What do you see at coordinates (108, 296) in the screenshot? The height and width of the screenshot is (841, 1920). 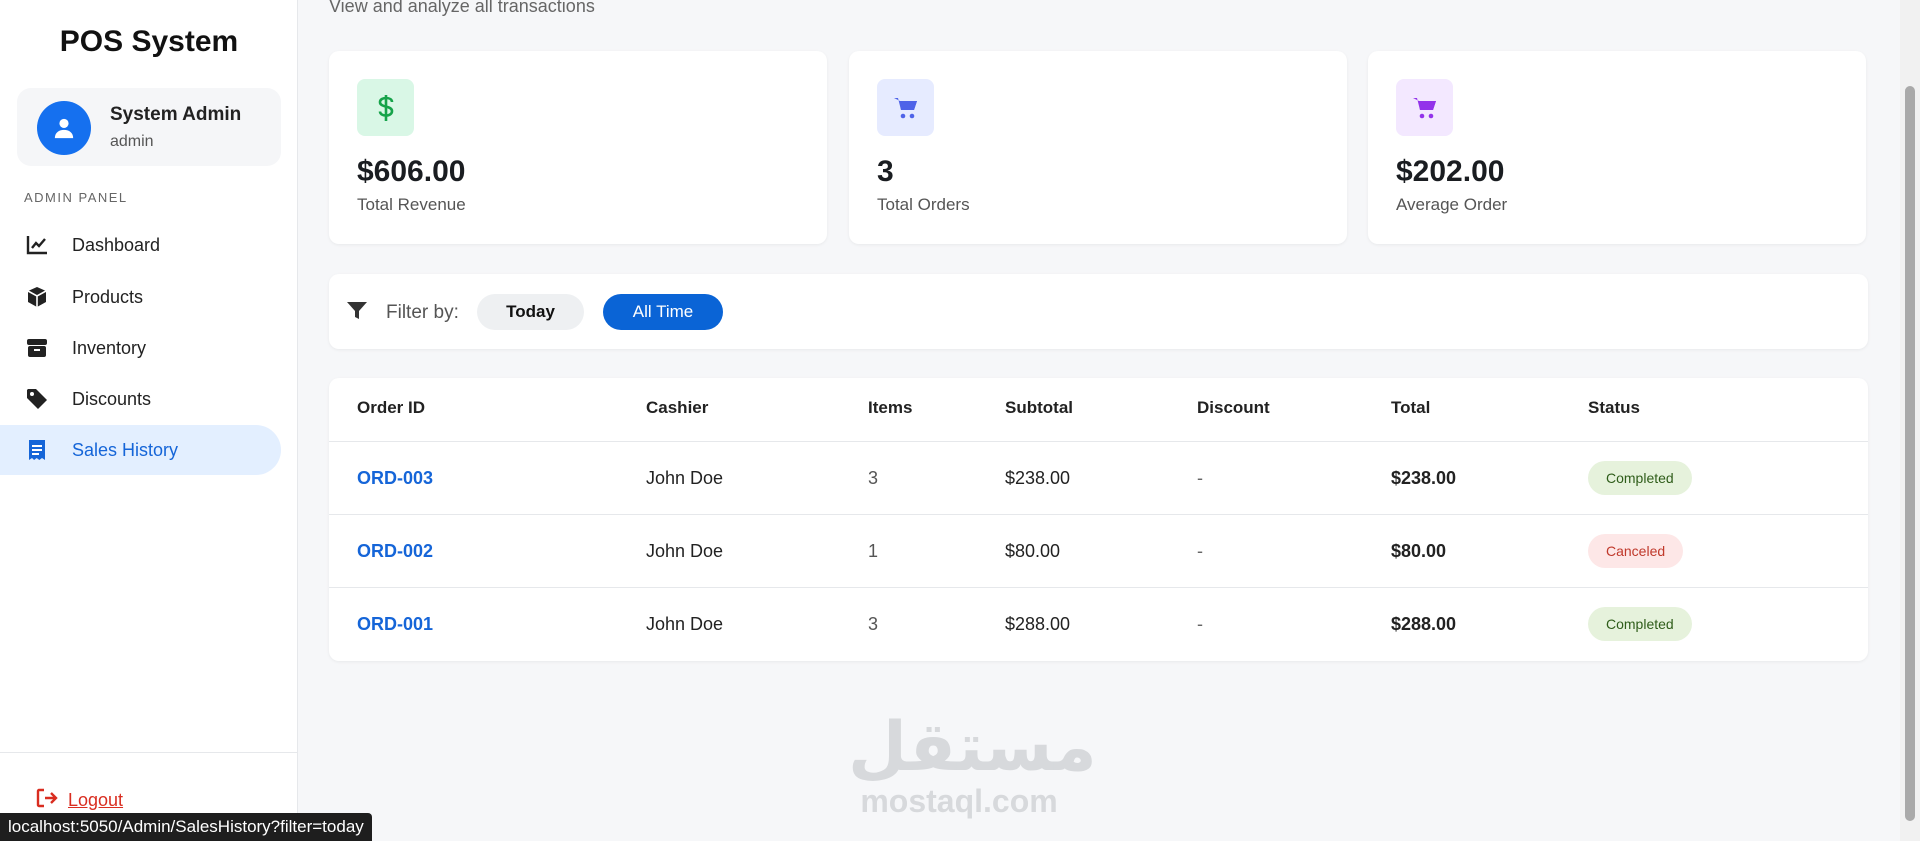 I see `sidebar-item-label: Products` at bounding box center [108, 296].